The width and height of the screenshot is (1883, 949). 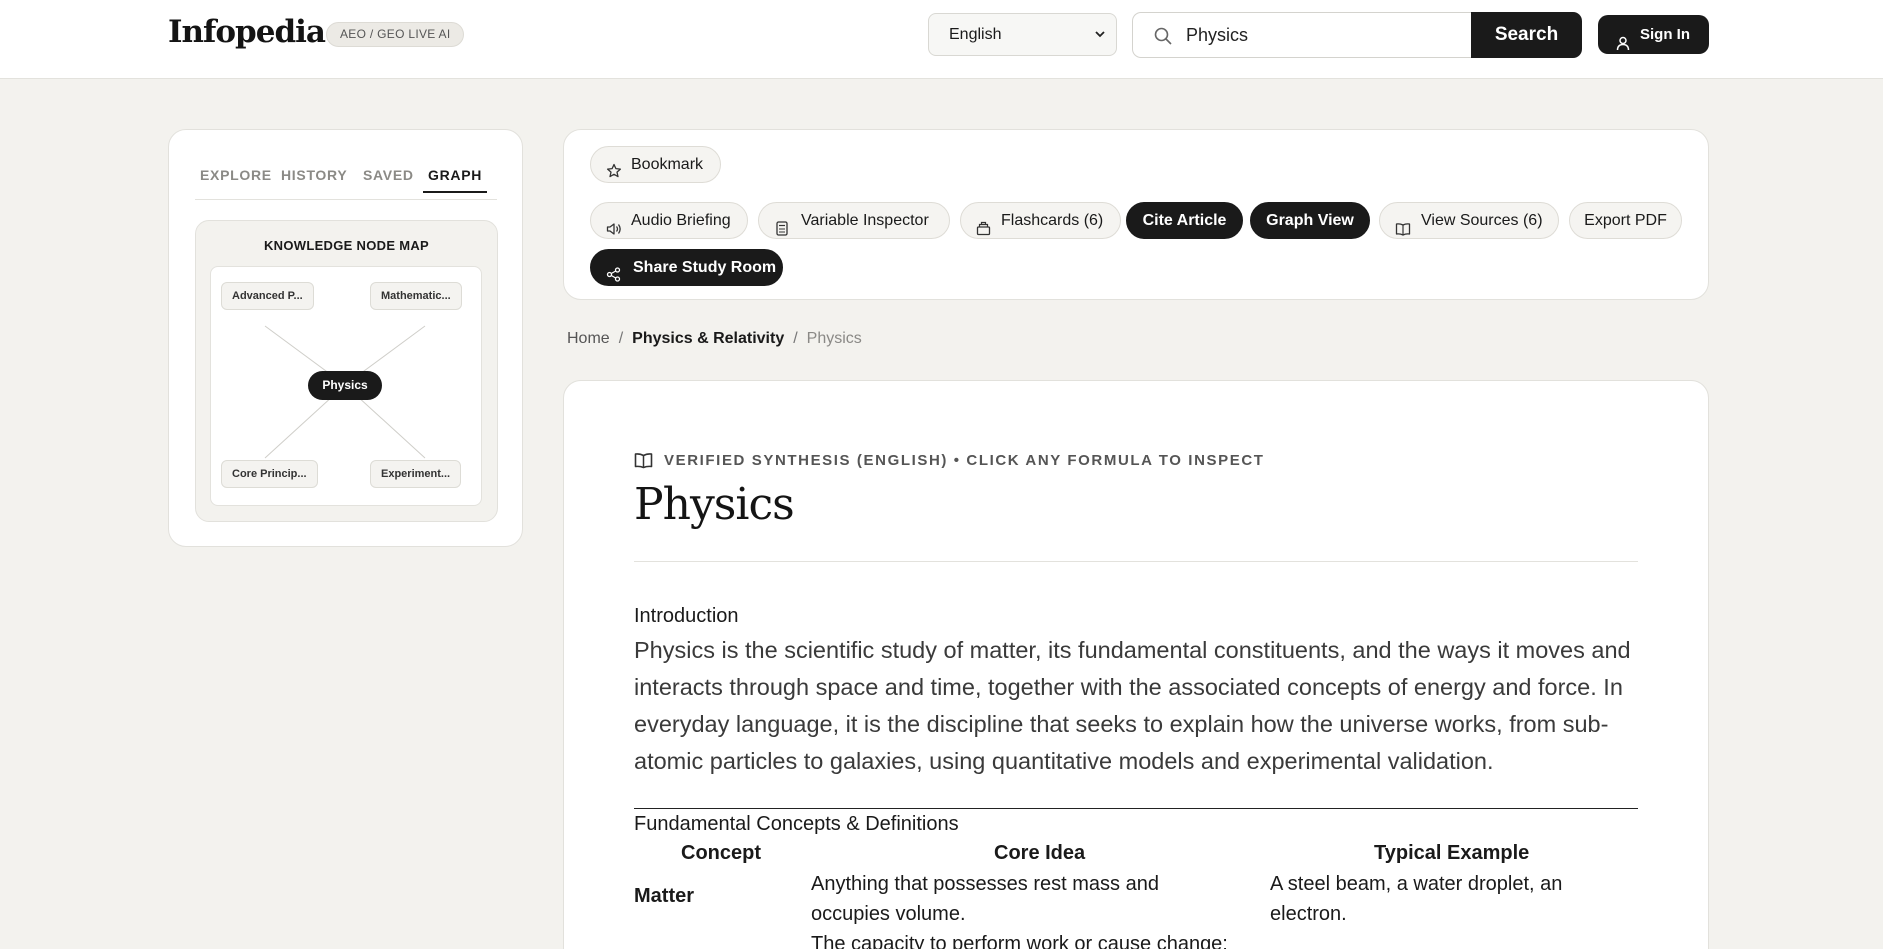 What do you see at coordinates (1217, 35) in the screenshot?
I see `search-value: Physics` at bounding box center [1217, 35].